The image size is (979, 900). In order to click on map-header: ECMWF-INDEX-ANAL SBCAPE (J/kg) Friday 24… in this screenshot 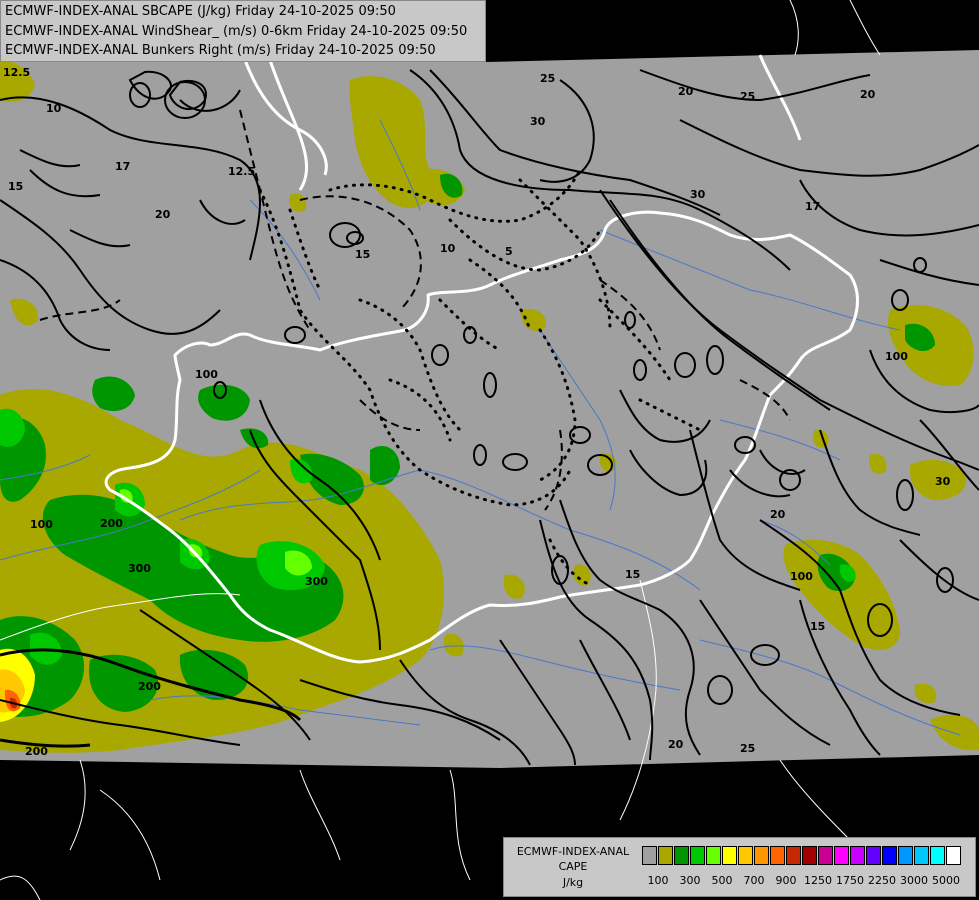, I will do `click(243, 31)`.